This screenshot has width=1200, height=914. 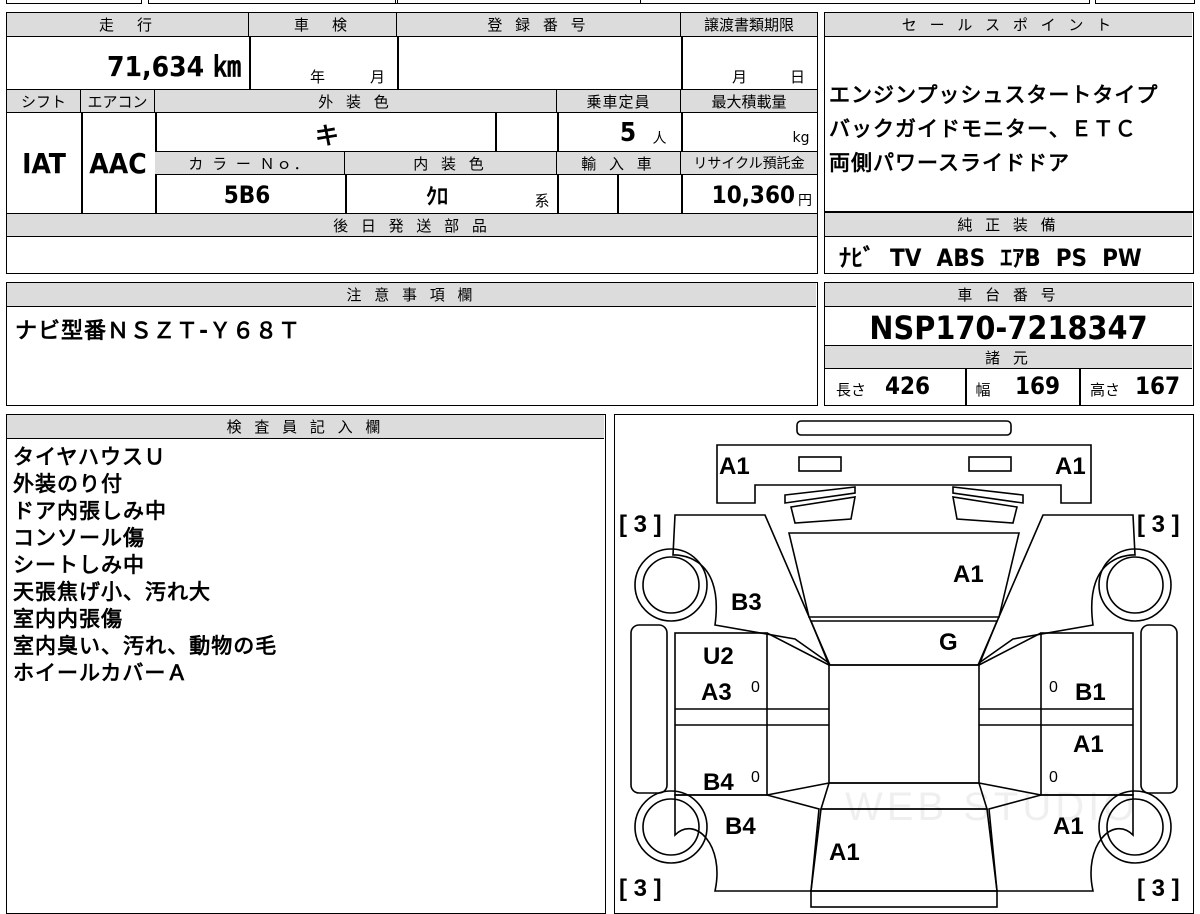 I want to click on inspection-year: 年, so click(x=318, y=76).